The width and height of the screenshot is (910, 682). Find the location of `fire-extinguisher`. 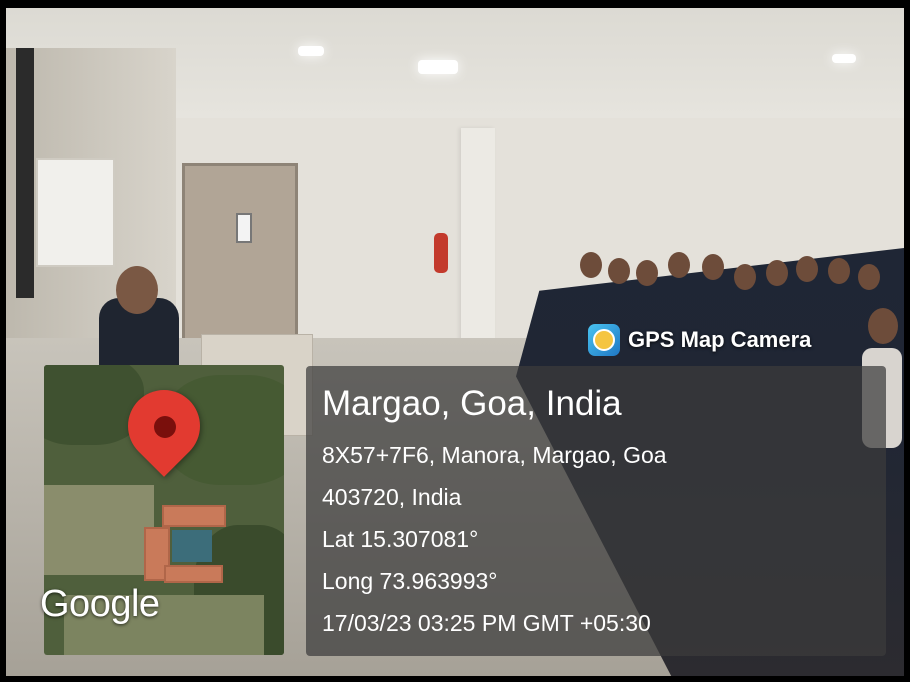

fire-extinguisher is located at coordinates (441, 253).